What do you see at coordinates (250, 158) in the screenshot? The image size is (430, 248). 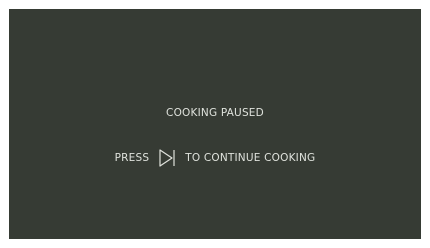 I see `instruction-suffix: TO CONTINUE COOKING` at bounding box center [250, 158].